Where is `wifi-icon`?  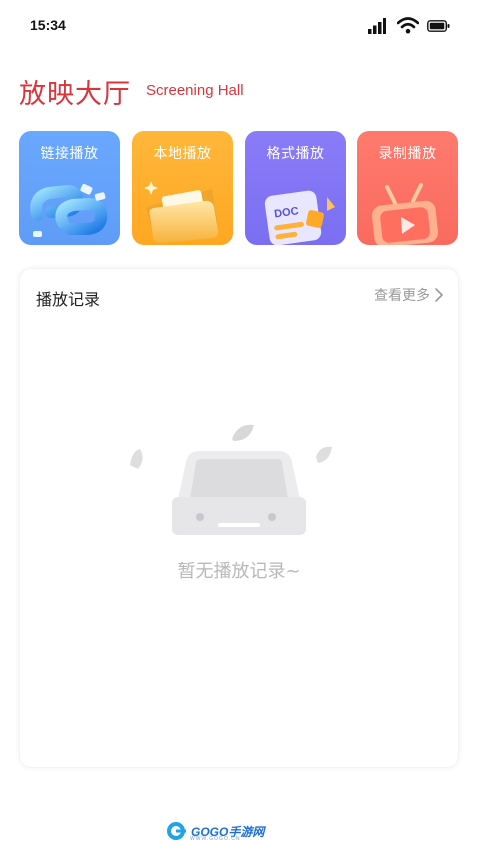
wifi-icon is located at coordinates (408, 25).